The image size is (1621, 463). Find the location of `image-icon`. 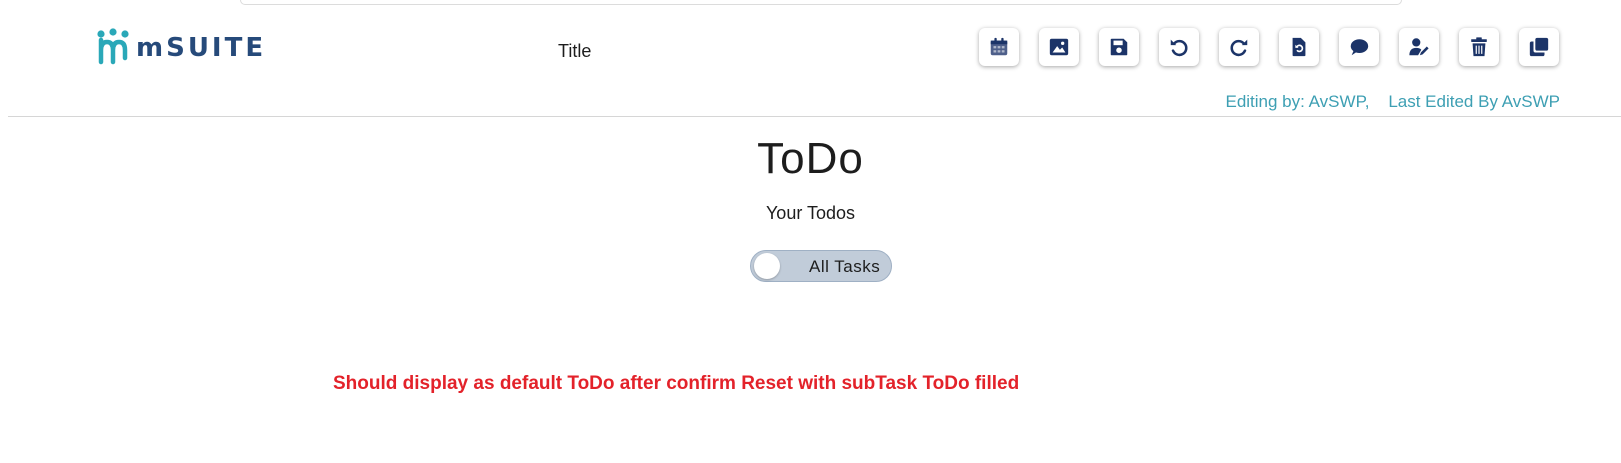

image-icon is located at coordinates (1059, 47).